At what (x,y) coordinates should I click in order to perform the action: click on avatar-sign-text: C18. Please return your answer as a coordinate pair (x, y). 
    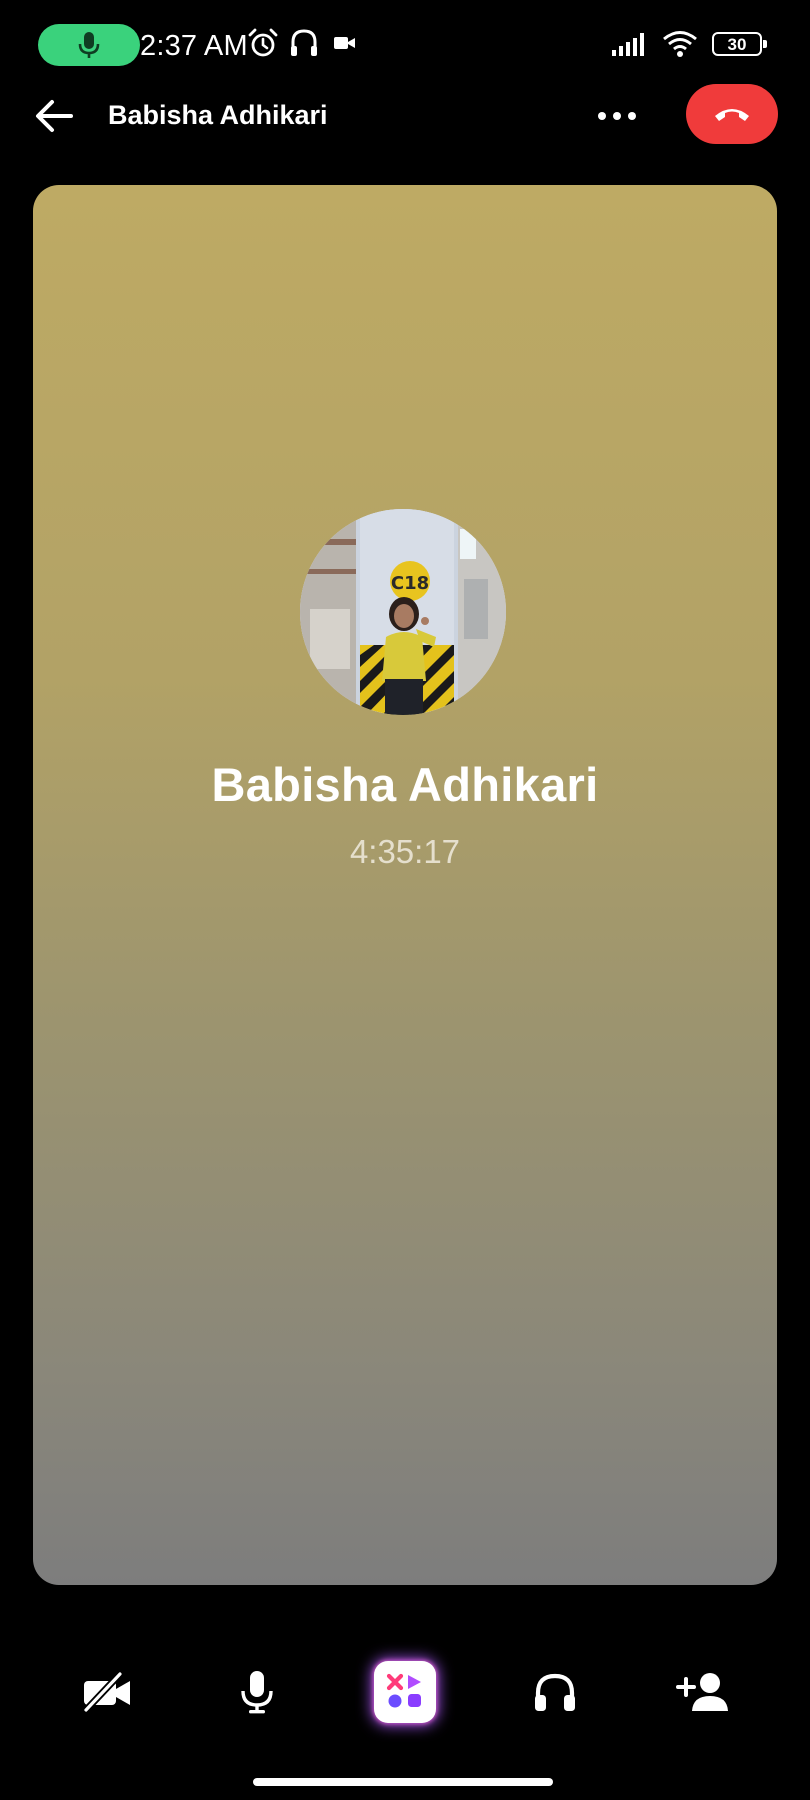
    Looking at the image, I should click on (410, 583).